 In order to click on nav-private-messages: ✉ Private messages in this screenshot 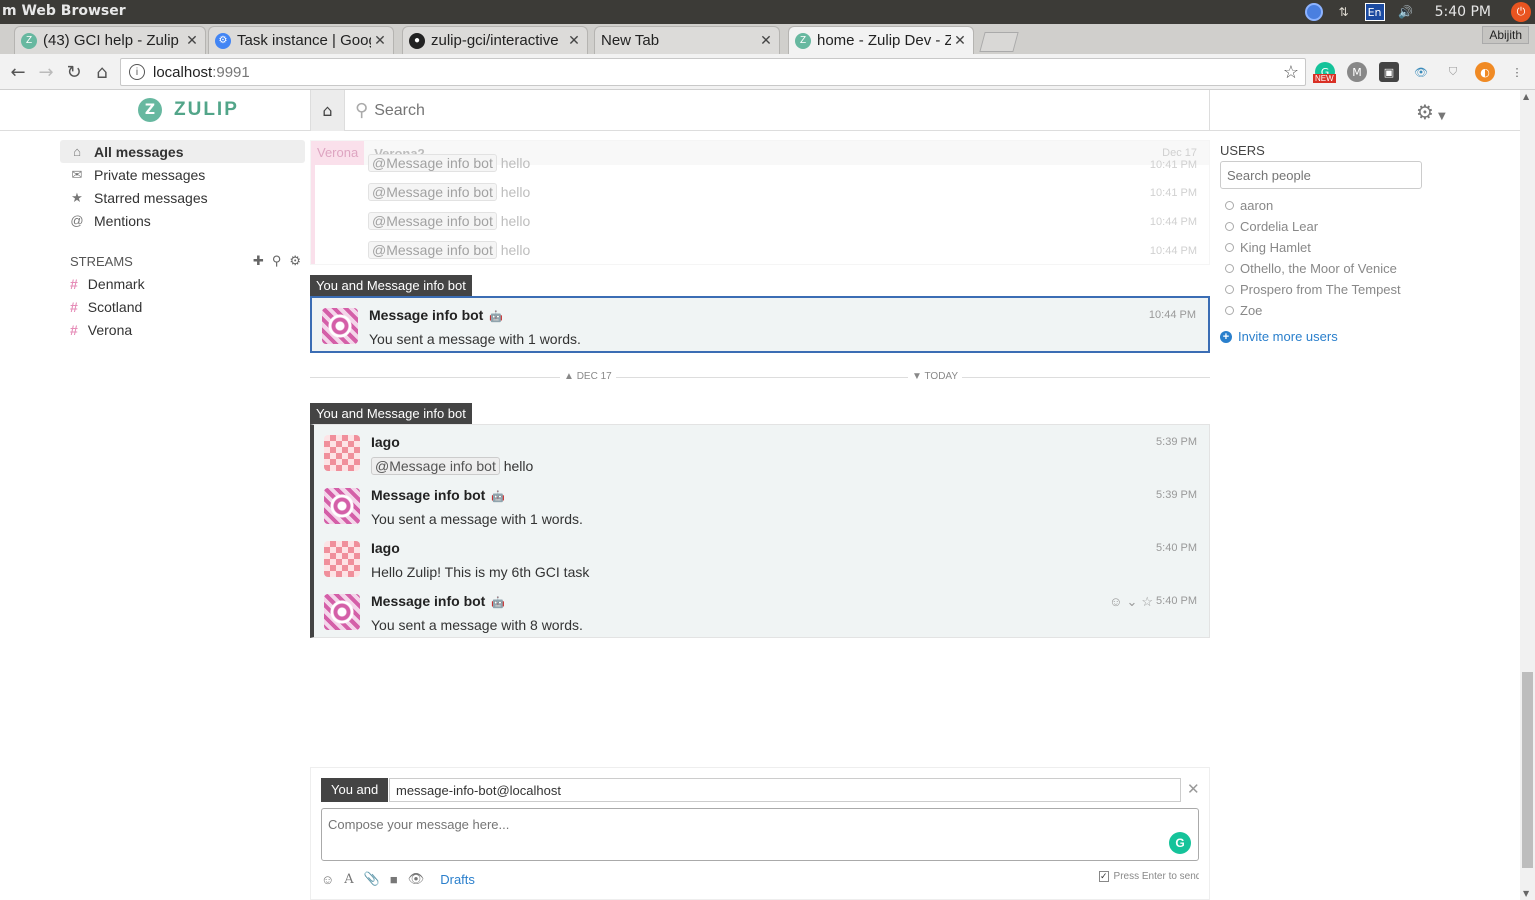, I will do `click(182, 174)`.